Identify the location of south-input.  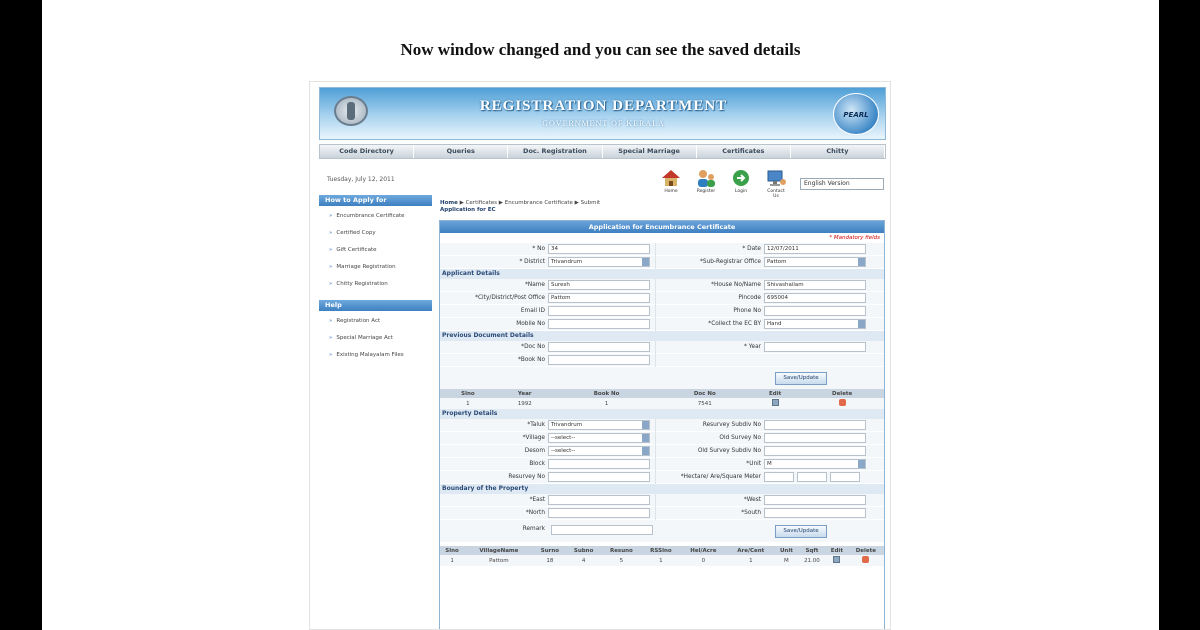
(815, 513).